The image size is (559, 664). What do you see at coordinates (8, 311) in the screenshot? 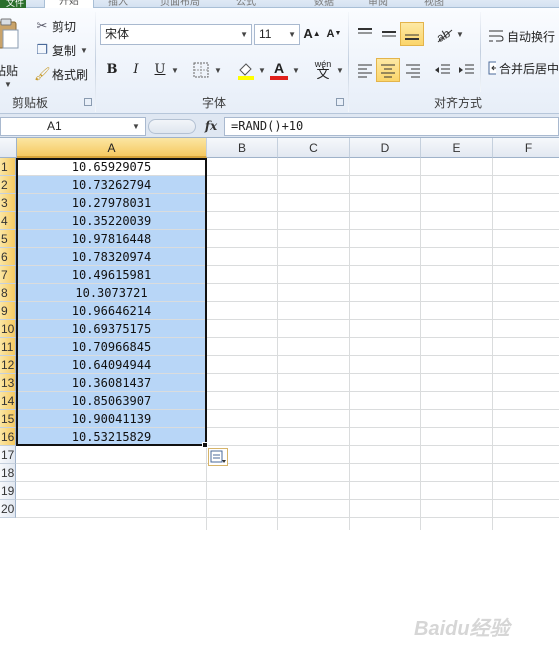
I see `row-header-9: 9` at bounding box center [8, 311].